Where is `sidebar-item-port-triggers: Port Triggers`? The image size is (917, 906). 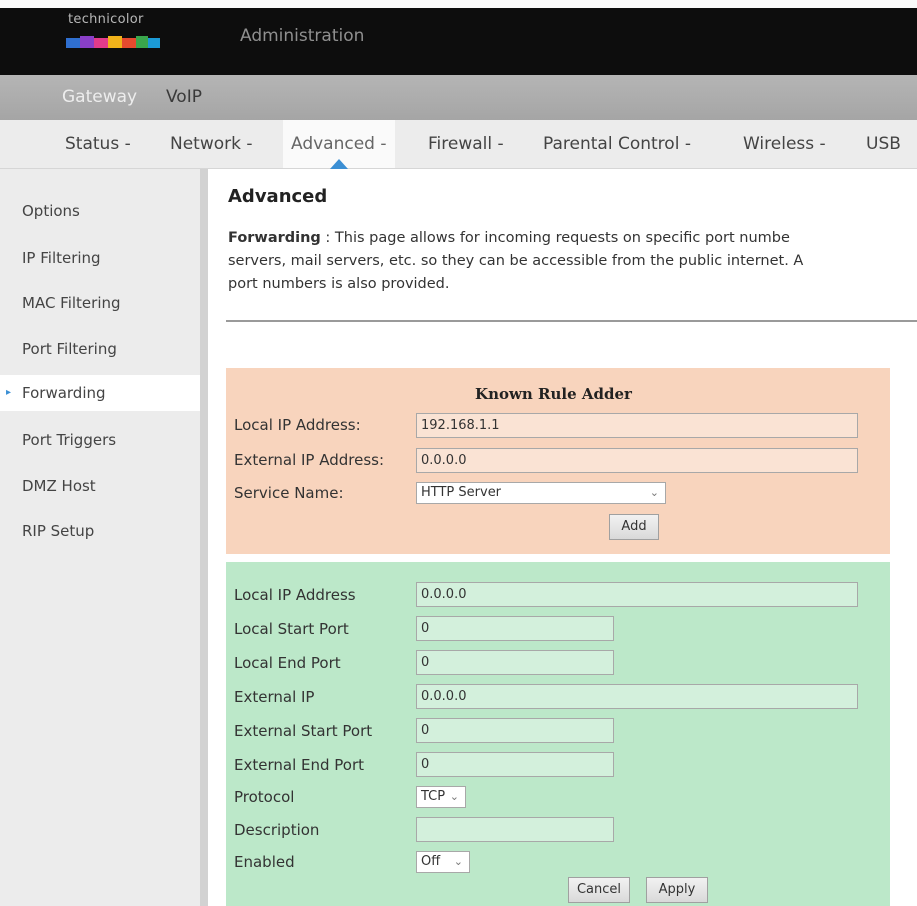
sidebar-item-port-triggers: Port Triggers is located at coordinates (100, 440).